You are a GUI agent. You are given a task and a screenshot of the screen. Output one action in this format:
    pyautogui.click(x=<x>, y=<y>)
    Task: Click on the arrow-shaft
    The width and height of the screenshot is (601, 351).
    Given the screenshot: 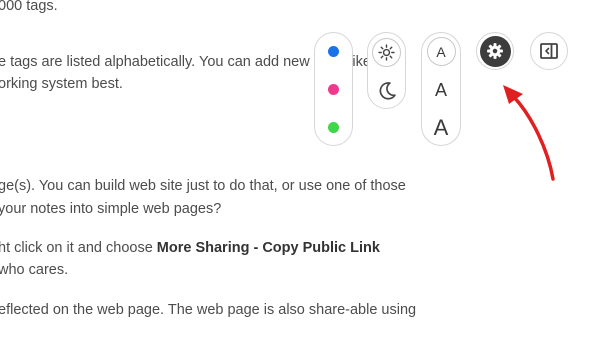 What is the action you would take?
    pyautogui.click(x=533, y=137)
    